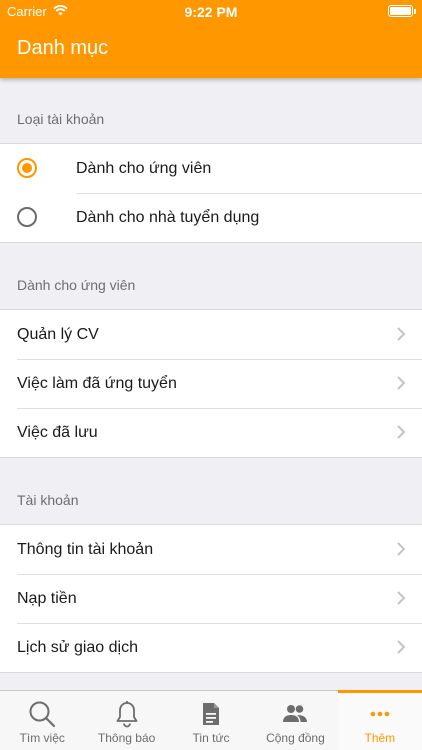 The image size is (422, 750). I want to click on section-header-account-type: Loại tài khoản, so click(211, 110).